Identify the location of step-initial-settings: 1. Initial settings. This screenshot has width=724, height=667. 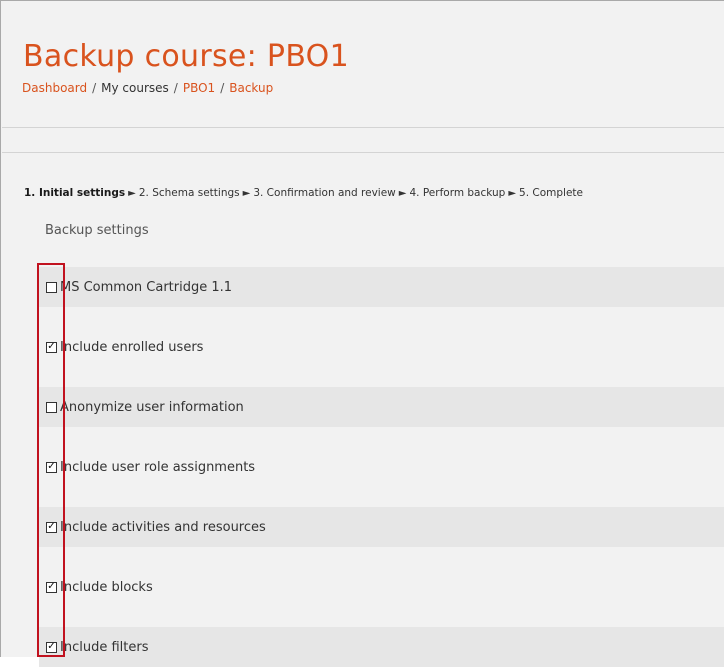
(75, 193).